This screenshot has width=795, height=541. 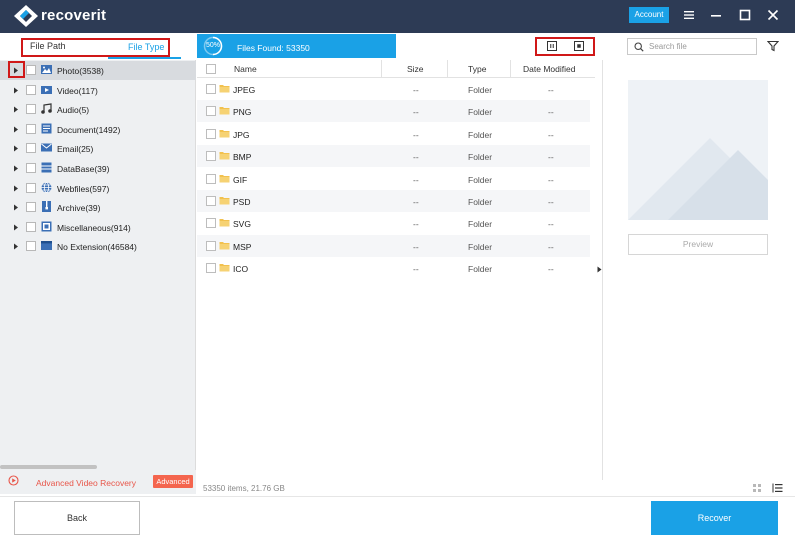 I want to click on sidebar-item-label: Audio(5), so click(x=73, y=110).